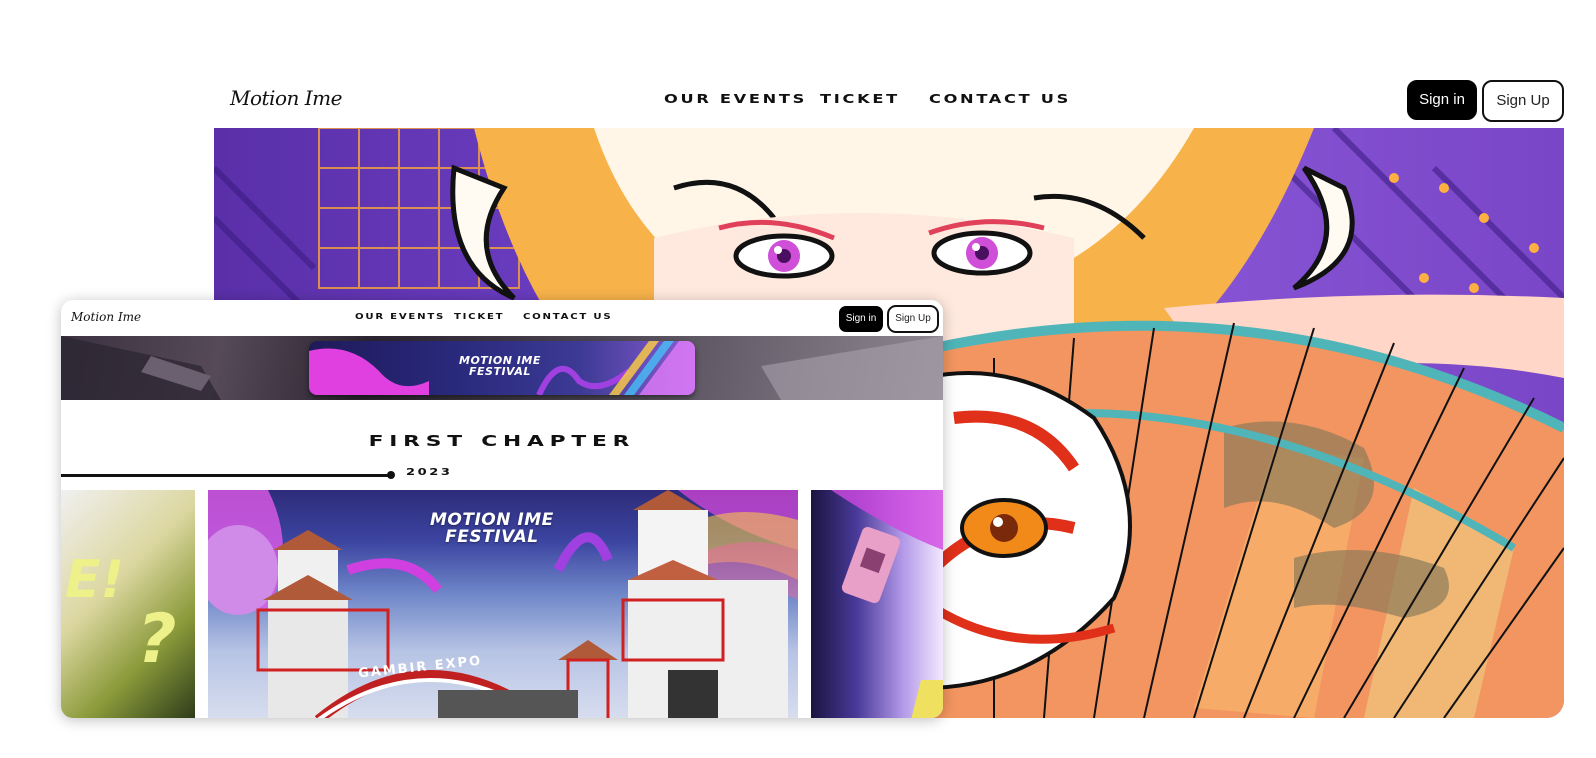  What do you see at coordinates (429, 472) in the screenshot?
I see `timeline-year: 2023` at bounding box center [429, 472].